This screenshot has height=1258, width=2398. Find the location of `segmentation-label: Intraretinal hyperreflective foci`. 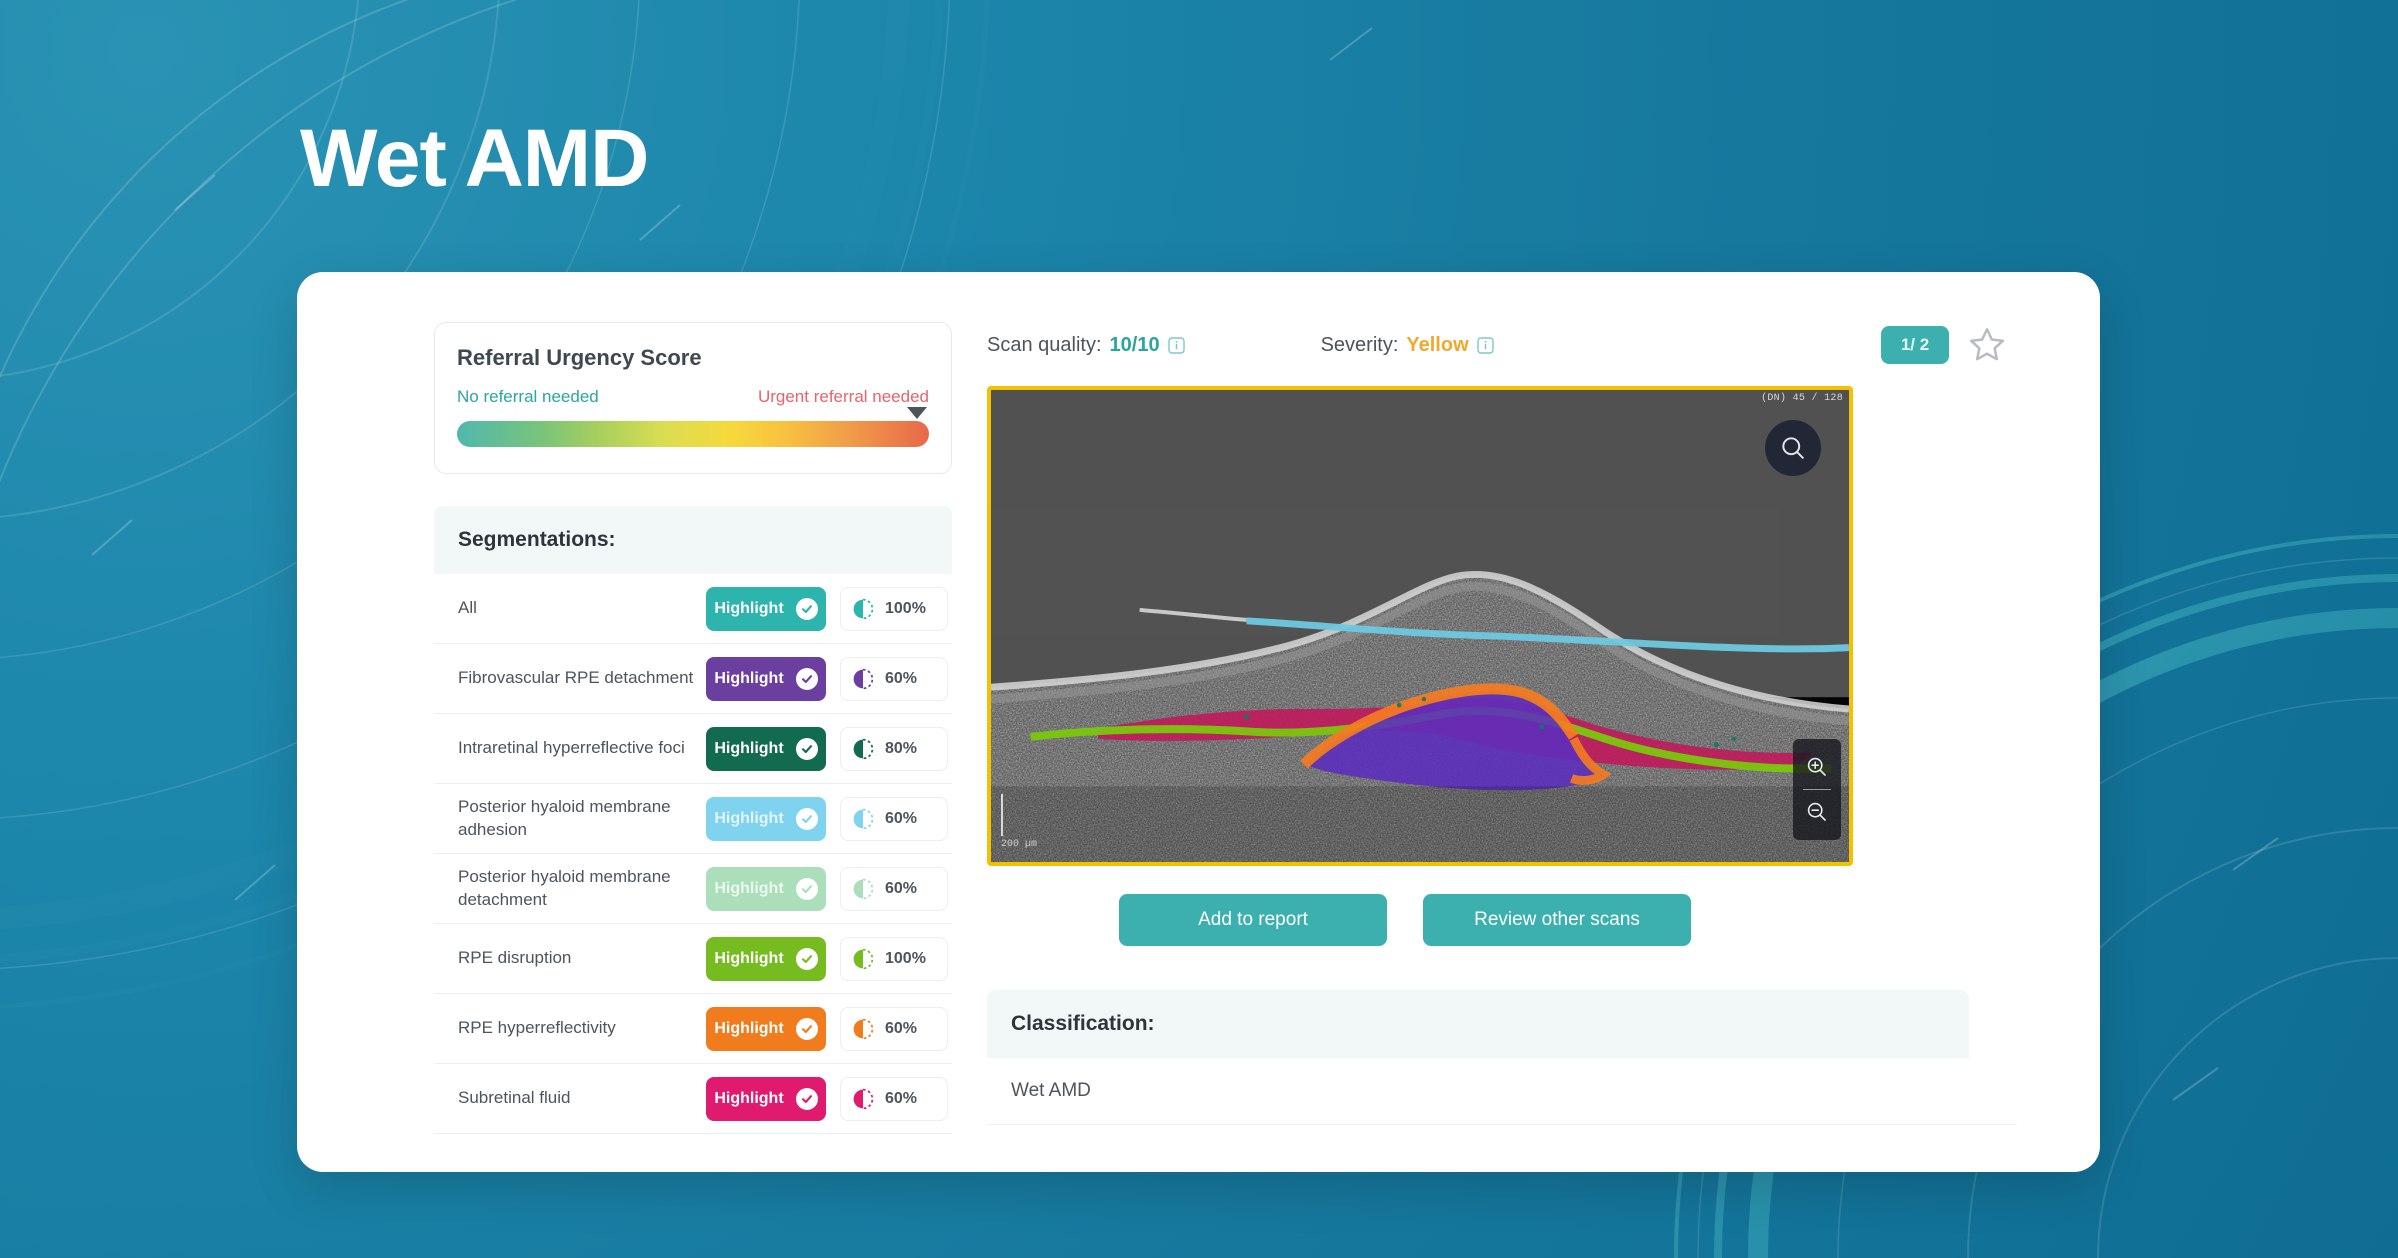

segmentation-label: Intraretinal hyperreflective foci is located at coordinates (571, 748).